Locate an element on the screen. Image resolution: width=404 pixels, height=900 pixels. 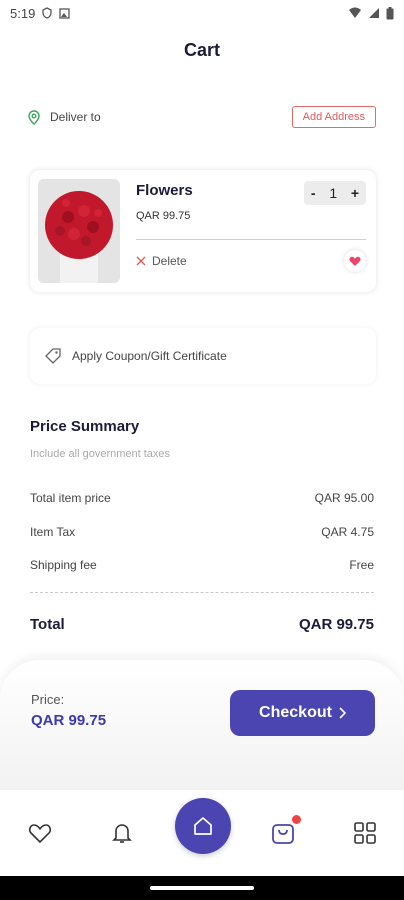
cell-signal-icon is located at coordinates (374, 13).